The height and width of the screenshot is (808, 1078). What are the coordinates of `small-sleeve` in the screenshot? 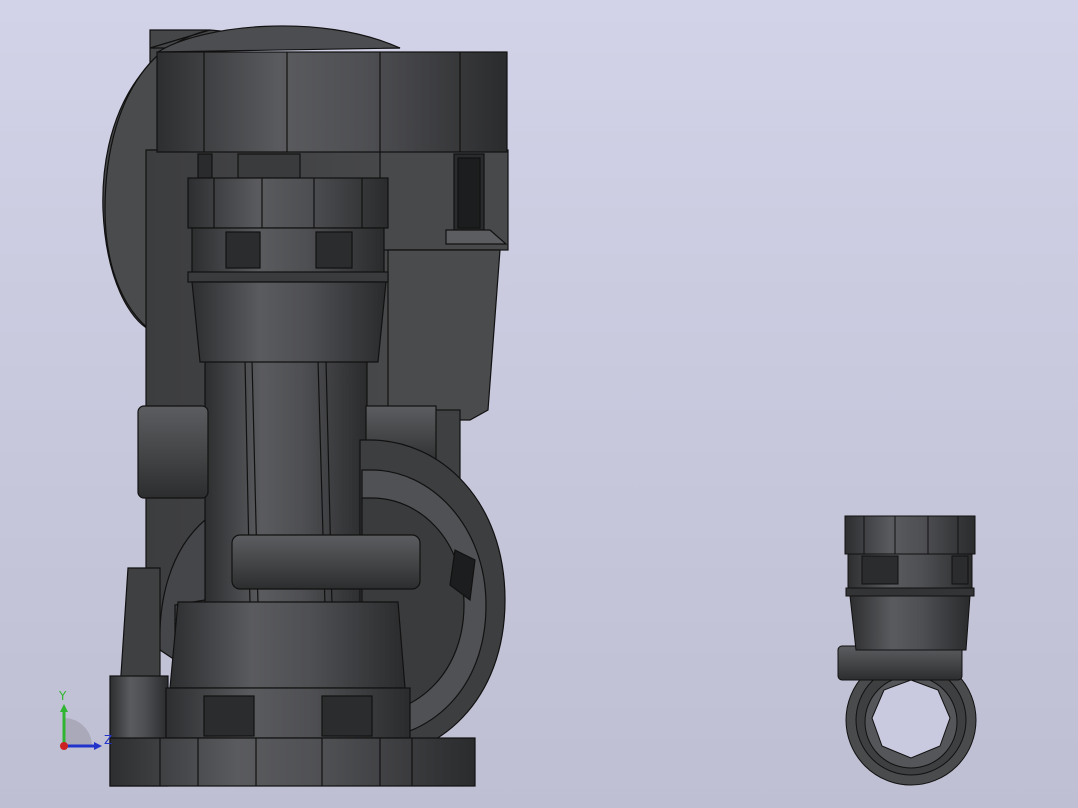 It's located at (910, 623).